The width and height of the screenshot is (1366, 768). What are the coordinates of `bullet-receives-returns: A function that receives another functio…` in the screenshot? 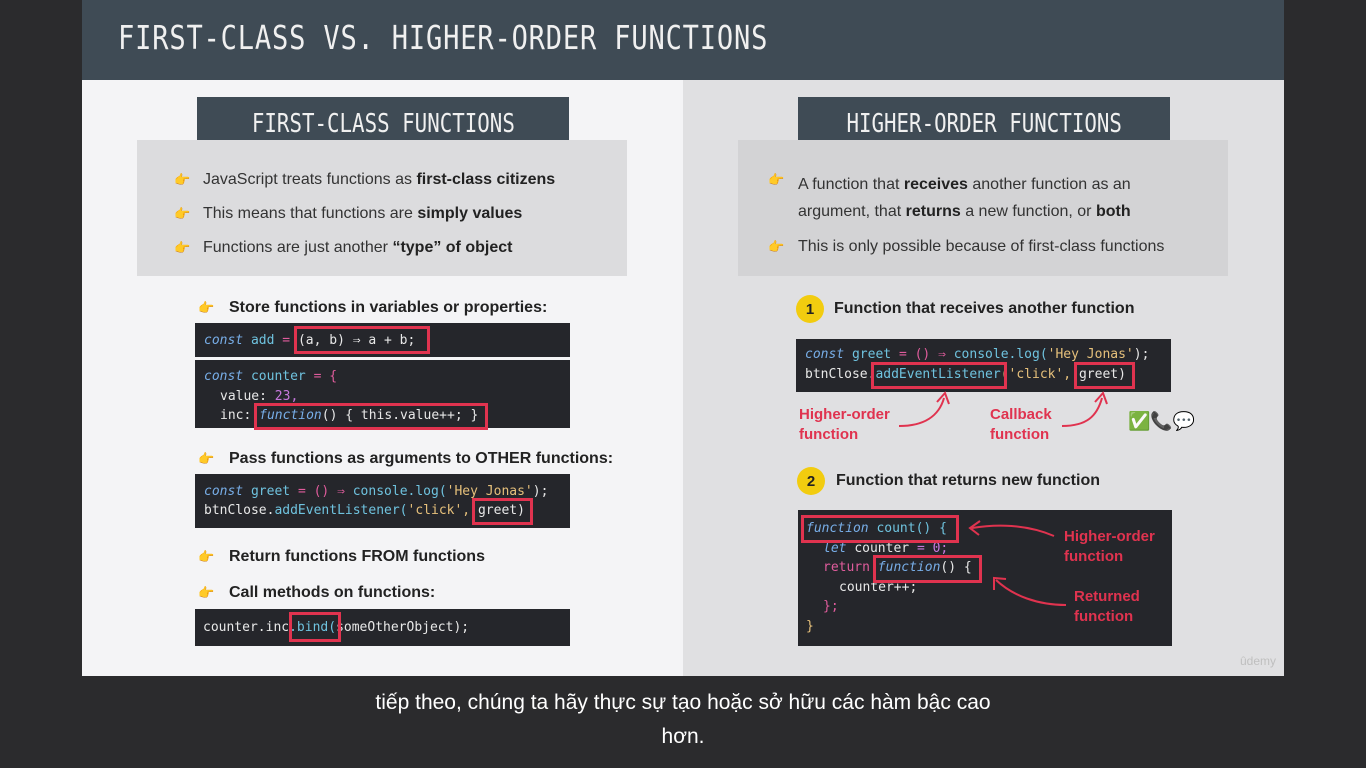 It's located at (964, 198).